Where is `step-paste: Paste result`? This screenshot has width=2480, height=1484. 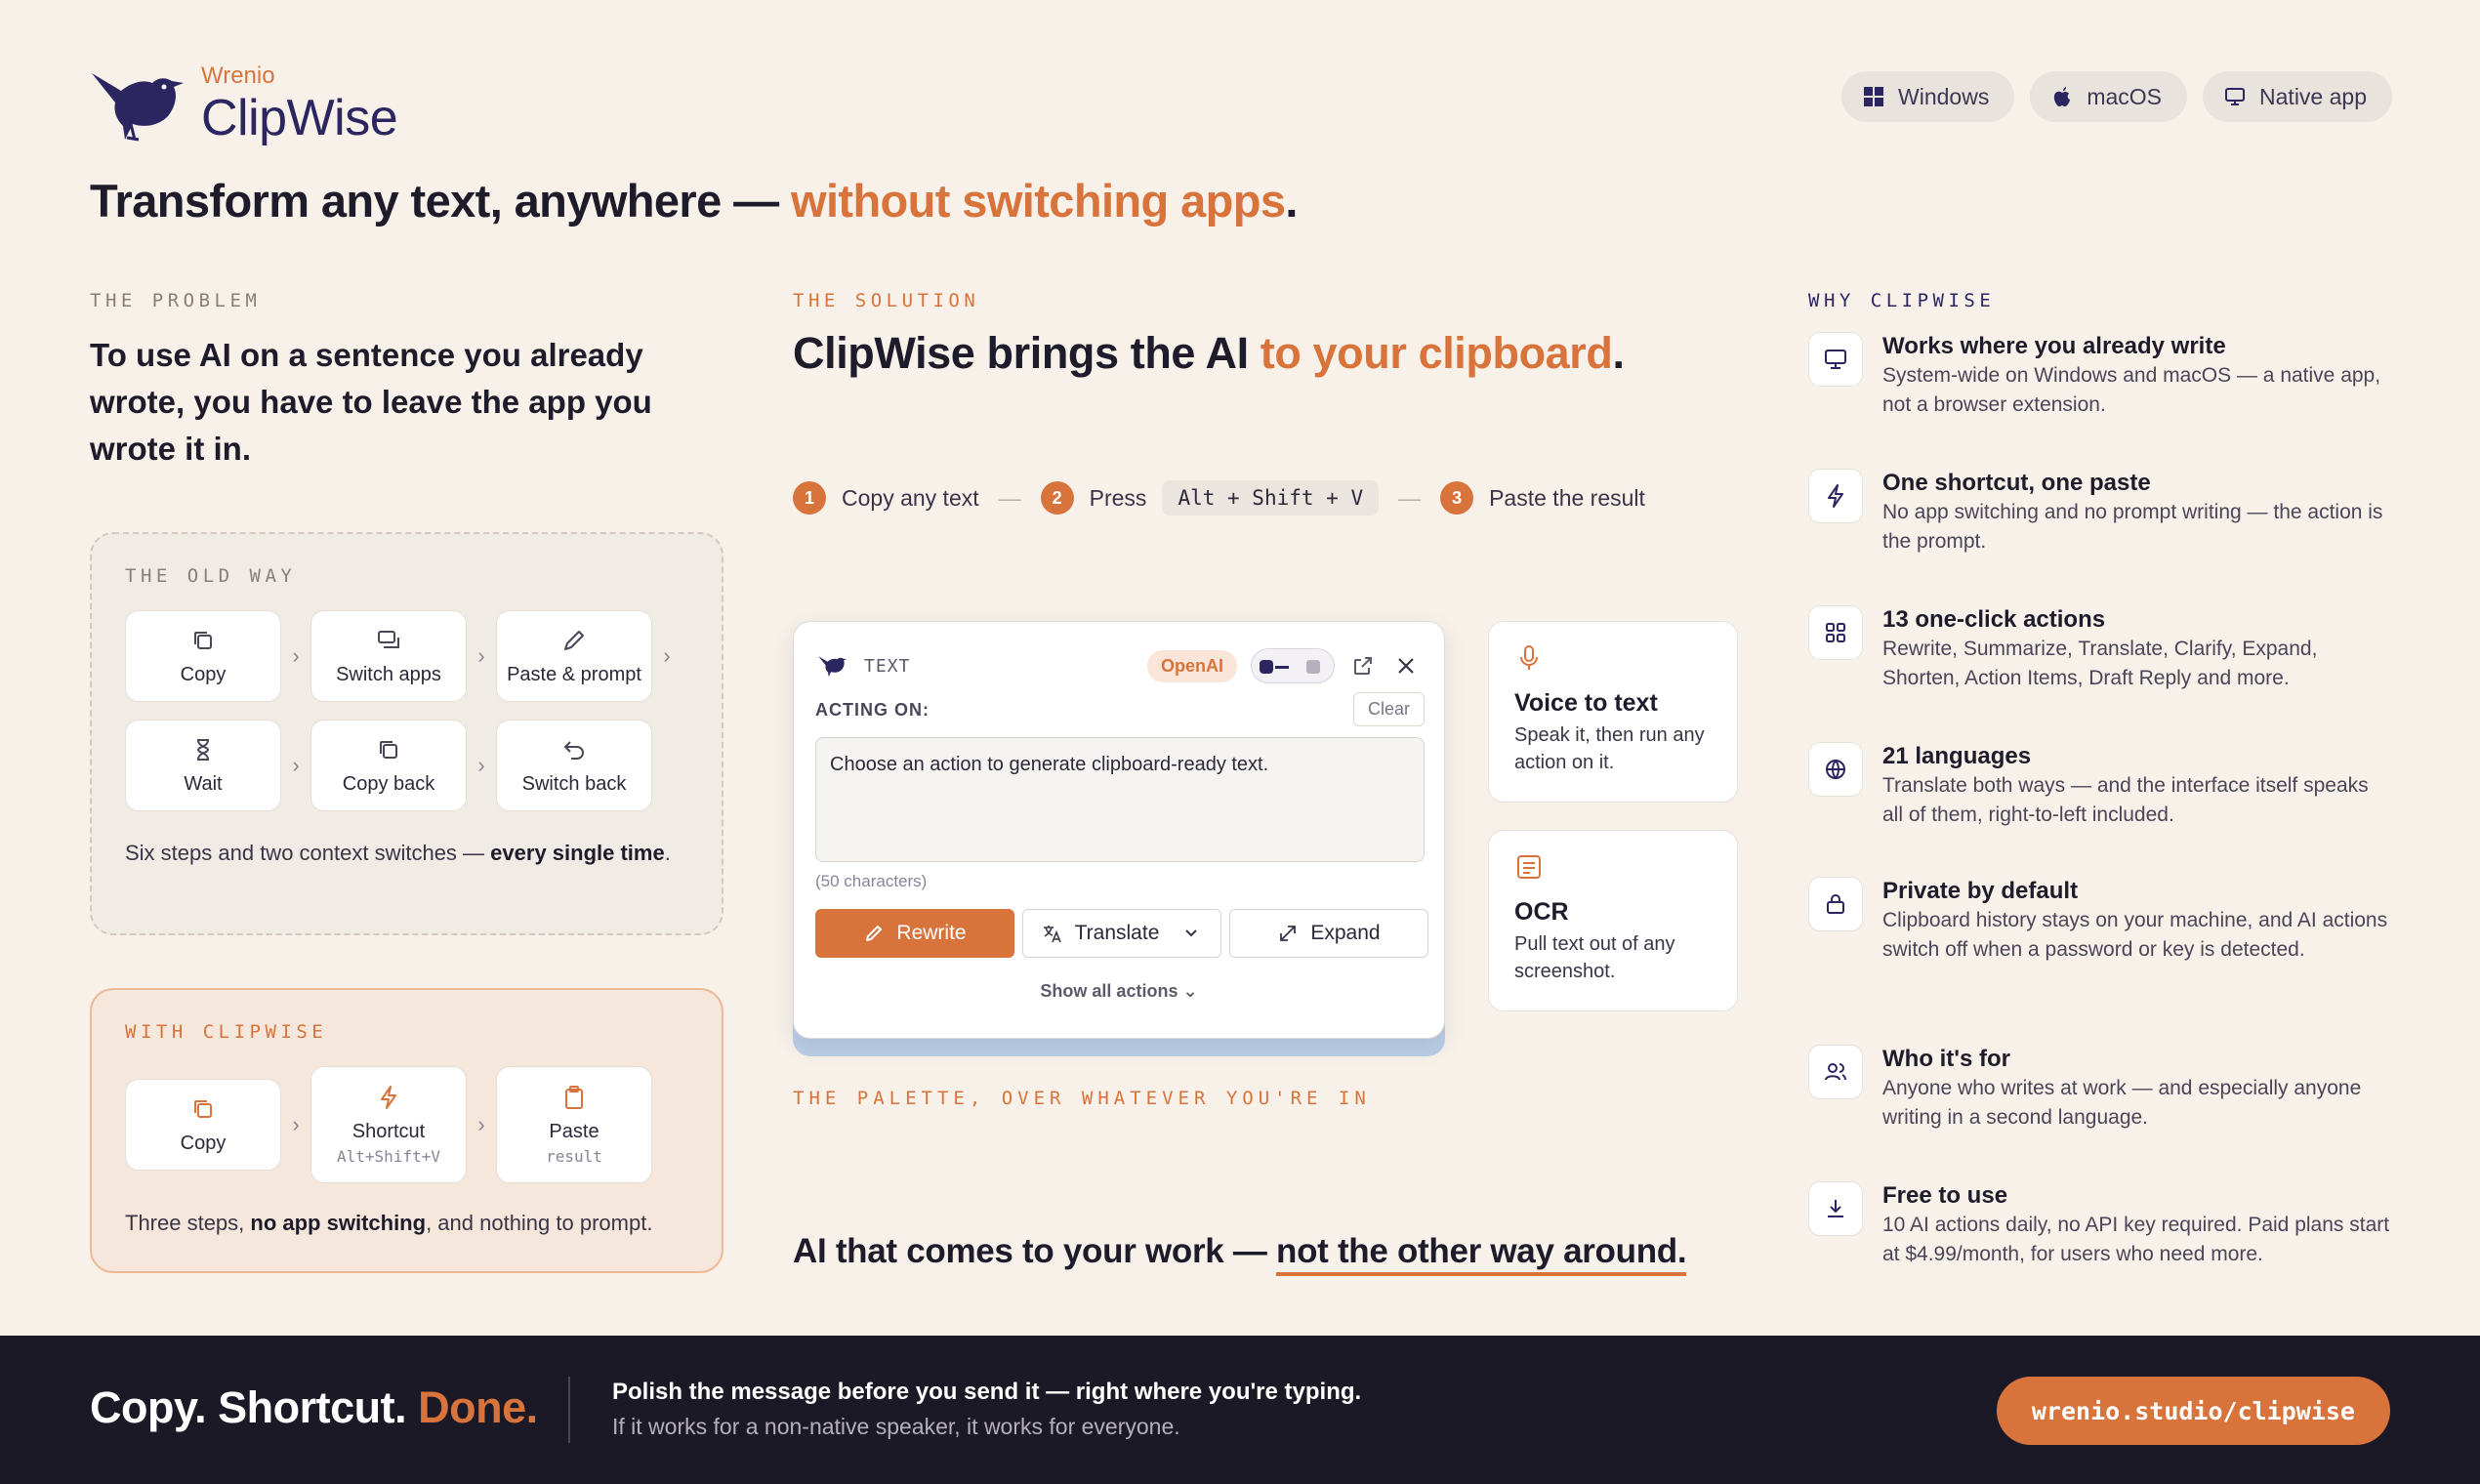 step-paste: Paste result is located at coordinates (574, 1124).